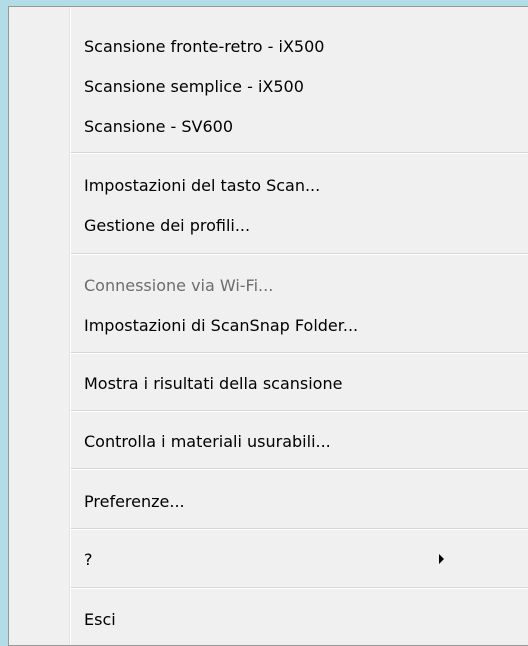  What do you see at coordinates (159, 126) in the screenshot?
I see `menu-item-label: Scansione - SV600` at bounding box center [159, 126].